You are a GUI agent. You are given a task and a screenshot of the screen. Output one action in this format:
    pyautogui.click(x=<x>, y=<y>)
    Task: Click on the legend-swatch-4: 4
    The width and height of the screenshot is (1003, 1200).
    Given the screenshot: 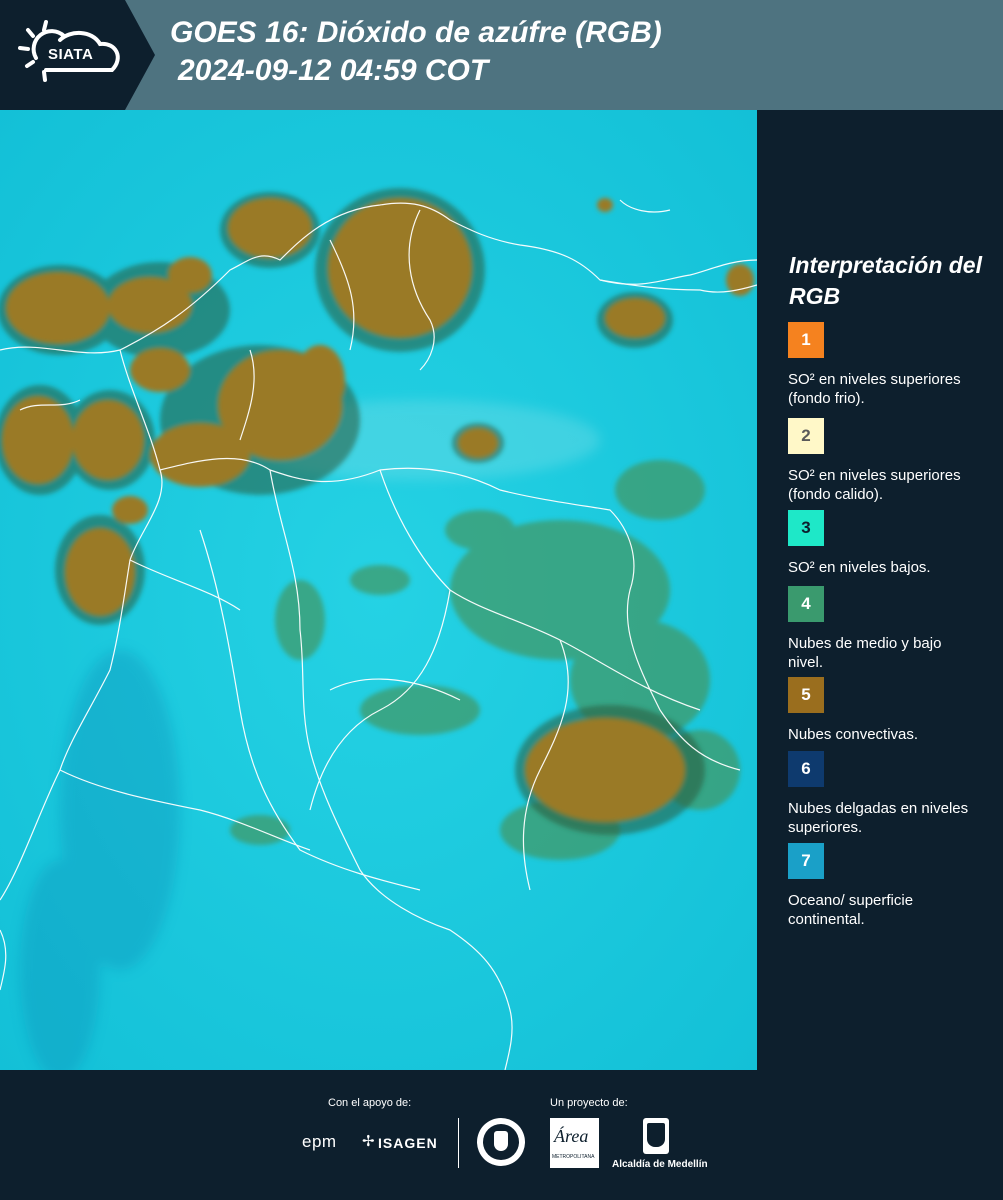 What is the action you would take?
    pyautogui.click(x=806, y=604)
    